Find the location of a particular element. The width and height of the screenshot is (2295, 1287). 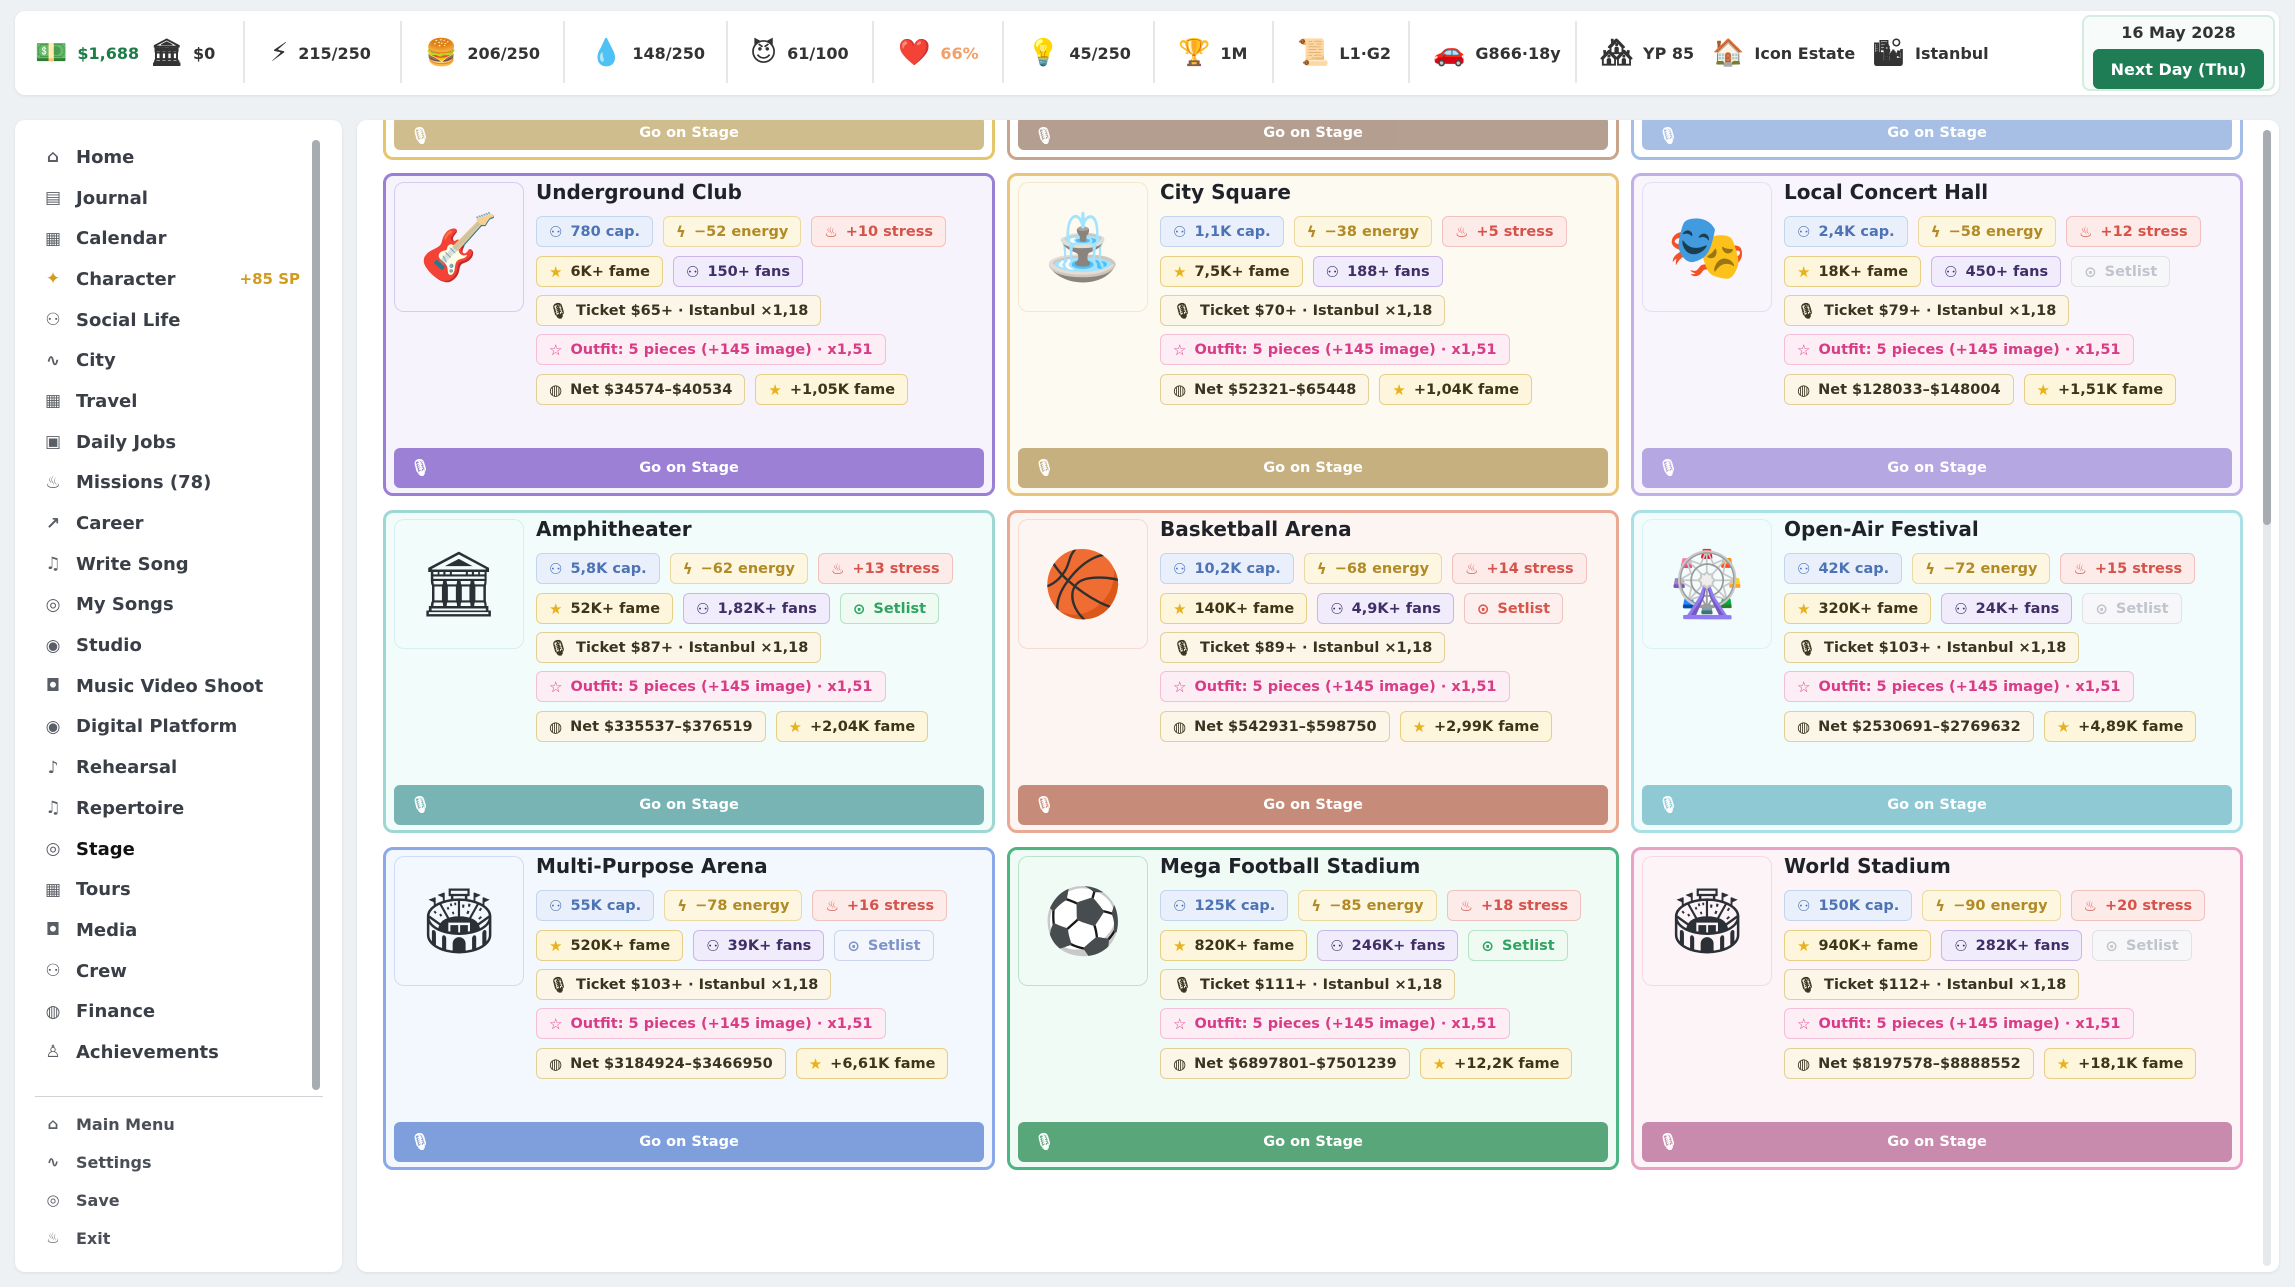

ticket-price-badge: 🎙 Ticket $111+ · Istanbul ×1,18 is located at coordinates (1308, 984).